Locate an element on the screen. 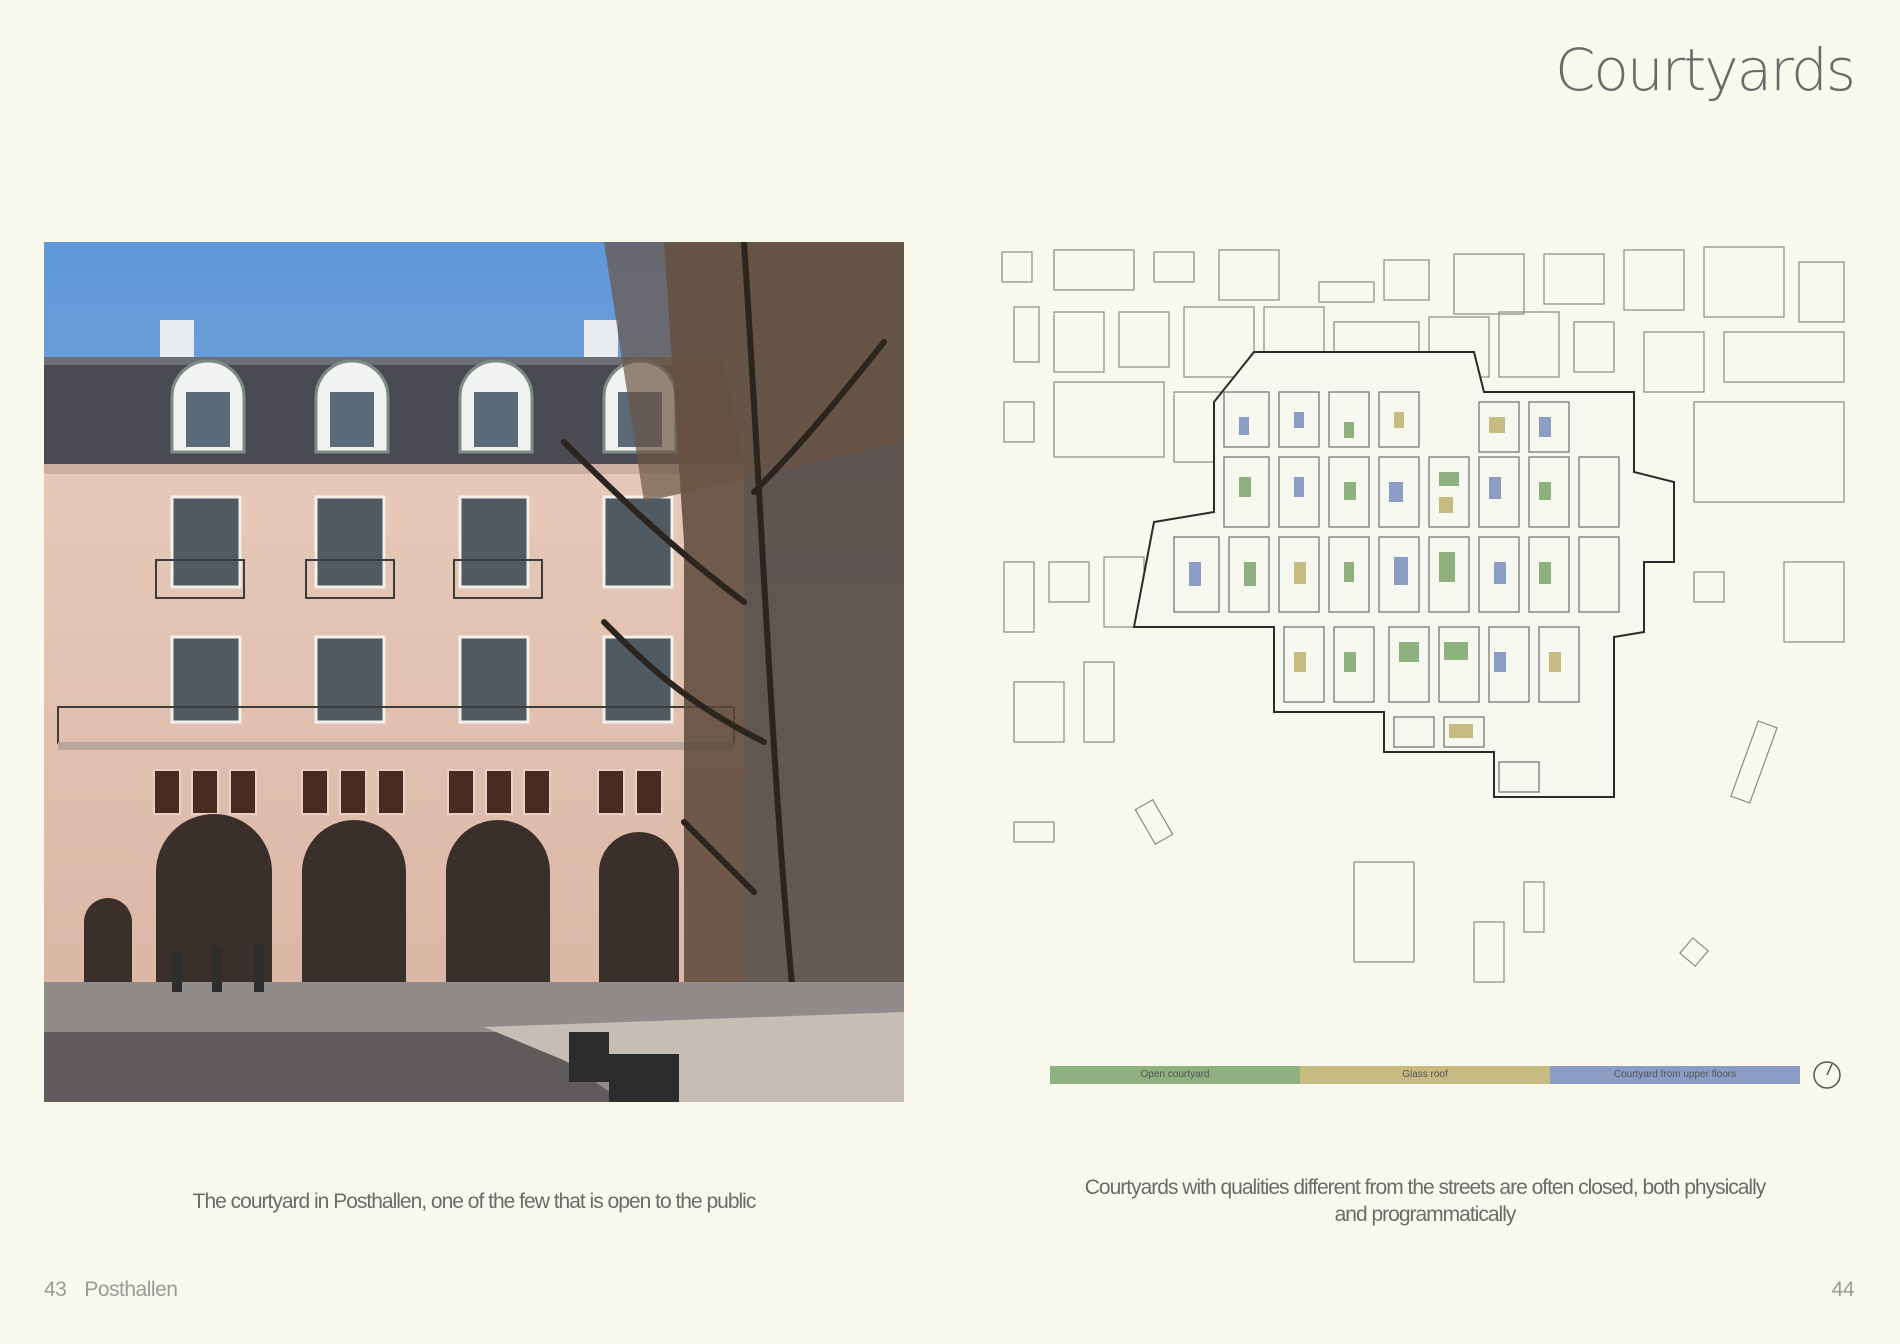 The image size is (1900, 1344). legend-label: Courtyard from upper floors is located at coordinates (1675, 1074).